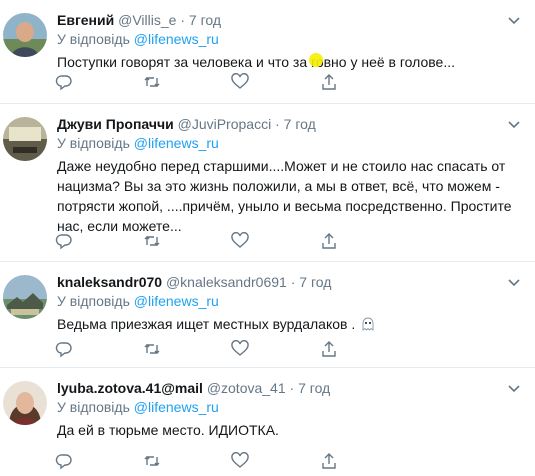  Describe the element at coordinates (226, 282) in the screenshot. I see `user-handle: @knaleksandr0691` at that location.